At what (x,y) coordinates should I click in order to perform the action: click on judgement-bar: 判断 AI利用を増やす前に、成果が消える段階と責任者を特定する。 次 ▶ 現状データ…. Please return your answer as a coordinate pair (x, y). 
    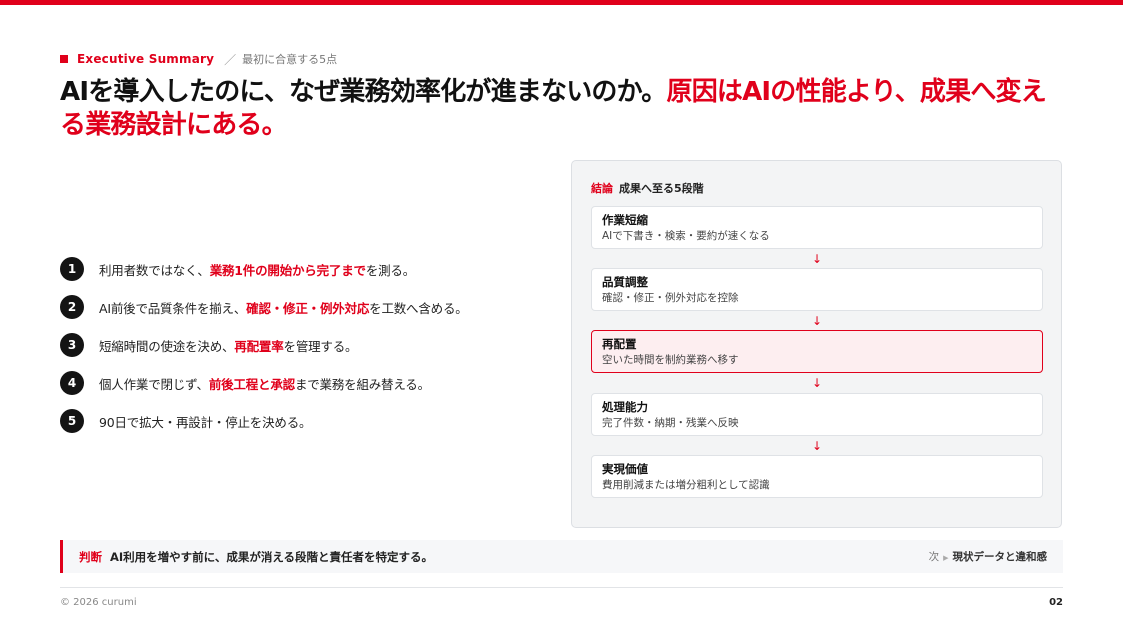
    Looking at the image, I should click on (561, 556).